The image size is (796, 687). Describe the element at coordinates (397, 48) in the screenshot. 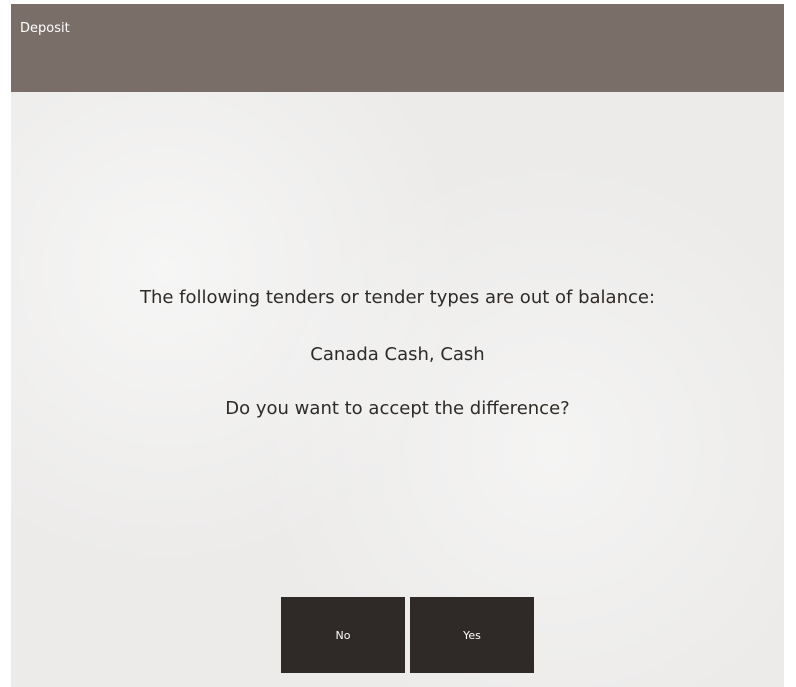

I see `dialog-title-bar: Deposit` at that location.